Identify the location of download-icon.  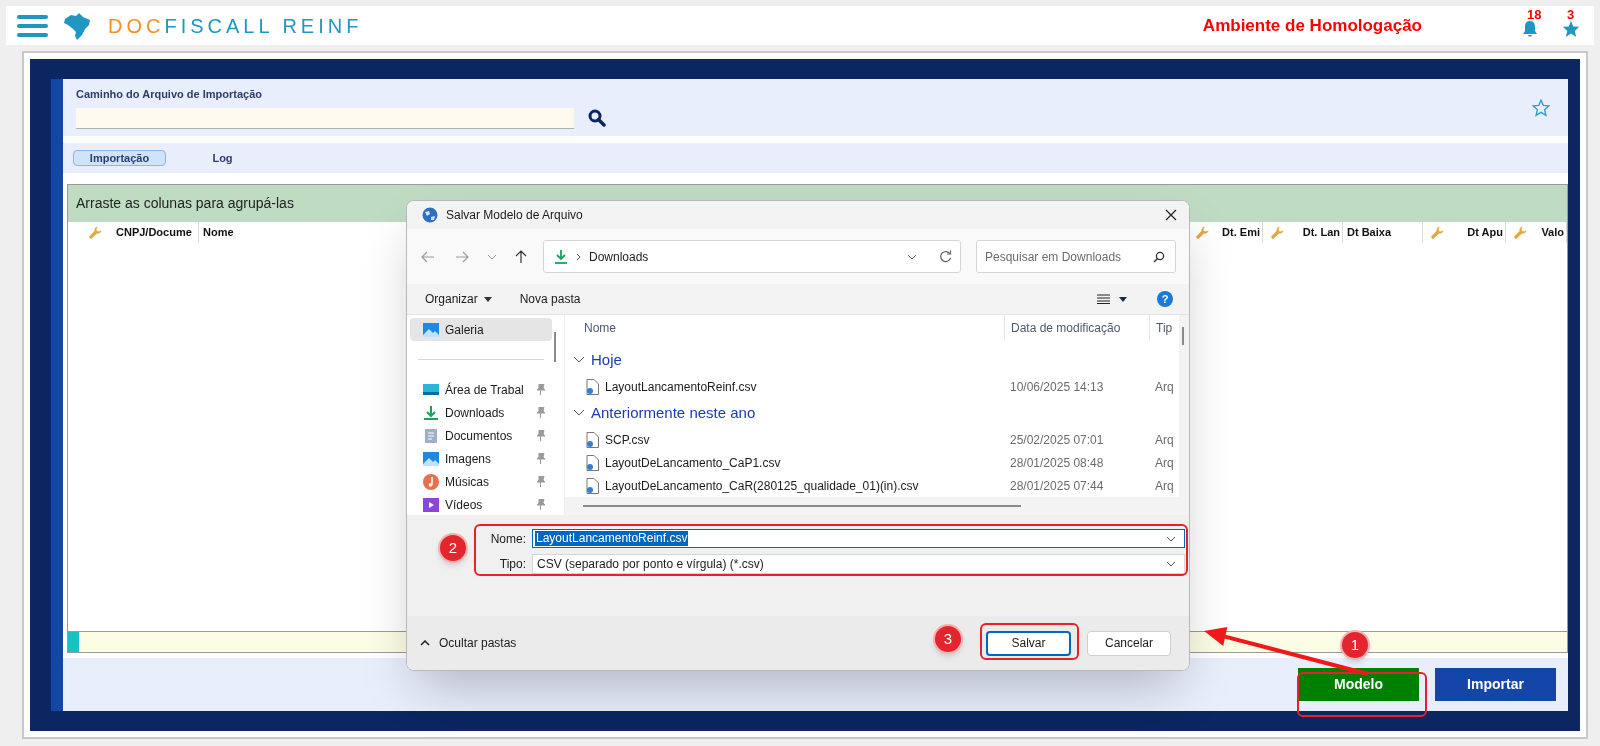
(561, 256).